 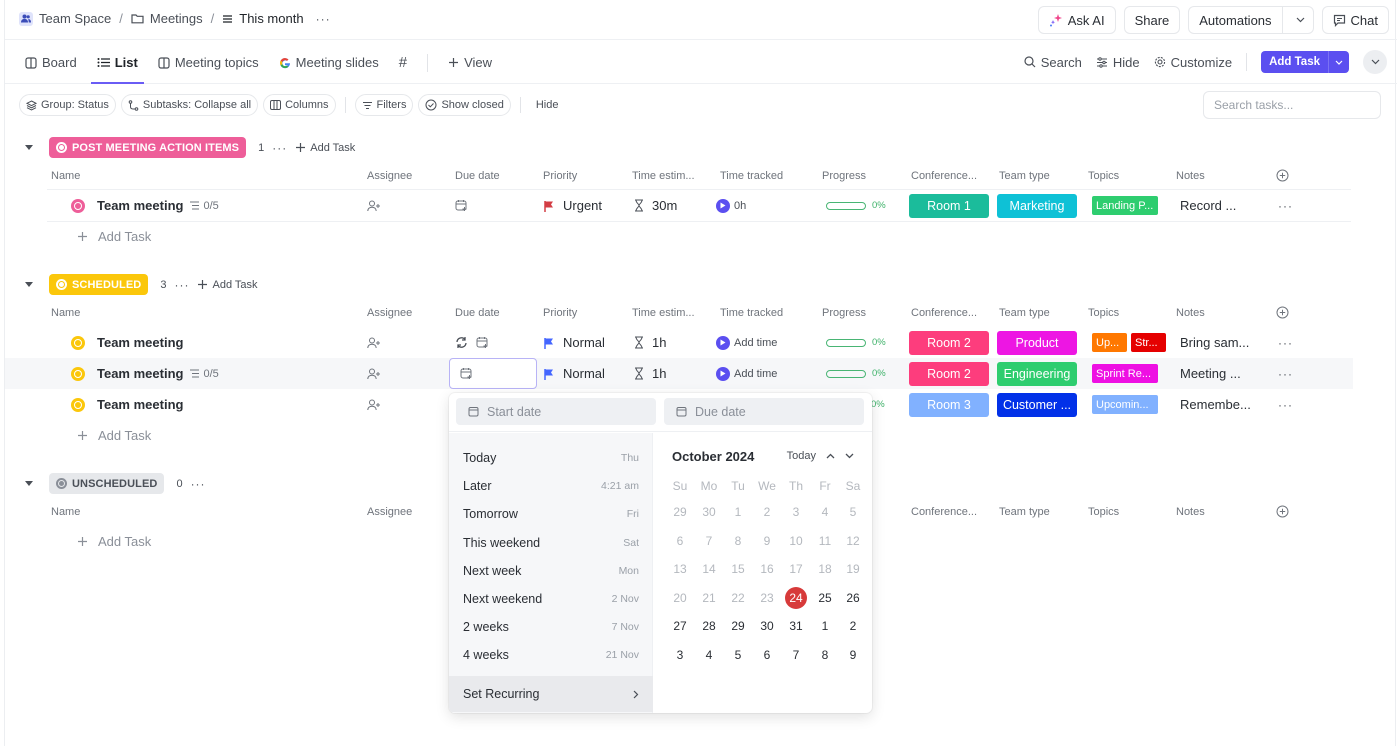 What do you see at coordinates (551, 694) in the screenshot?
I see `set-recurring-button: Set Recurring` at bounding box center [551, 694].